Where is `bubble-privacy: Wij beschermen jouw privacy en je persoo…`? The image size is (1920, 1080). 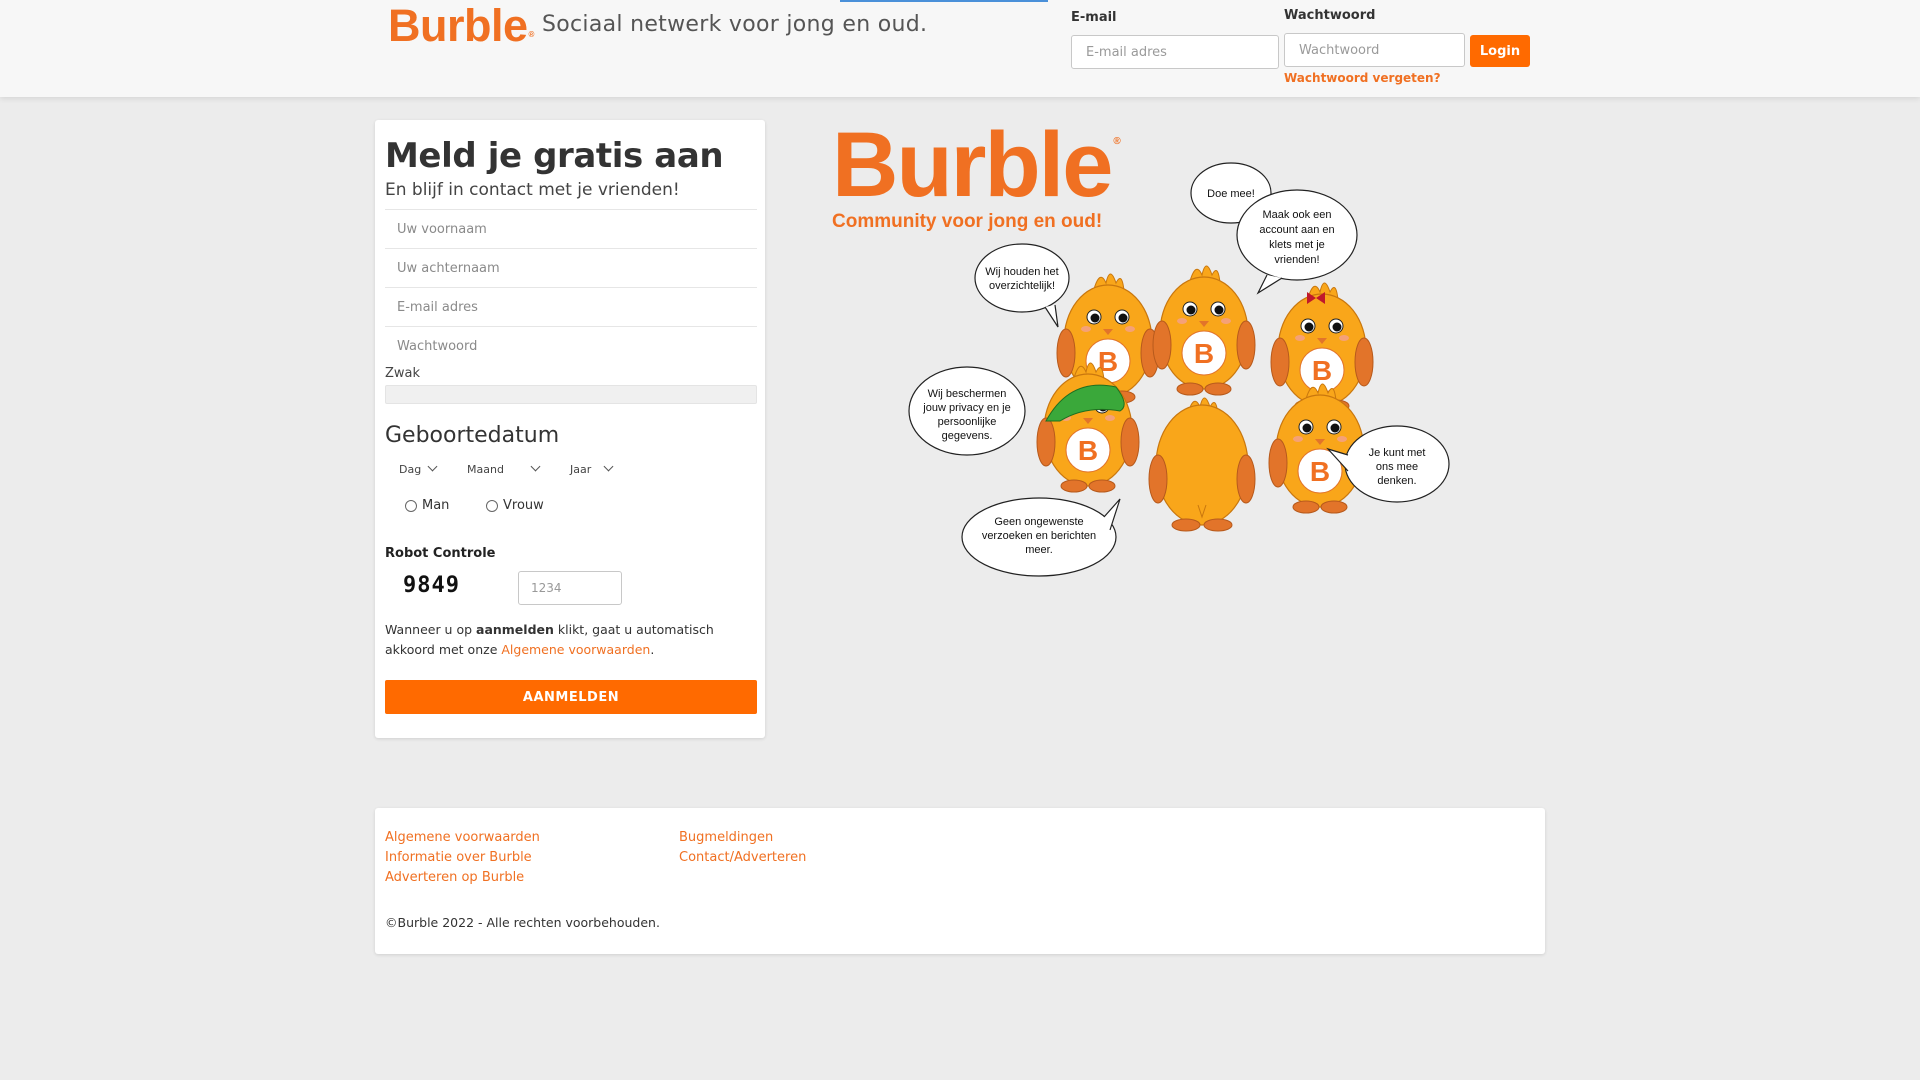 bubble-privacy: Wij beschermen jouw privacy en je persoo… is located at coordinates (967, 411).